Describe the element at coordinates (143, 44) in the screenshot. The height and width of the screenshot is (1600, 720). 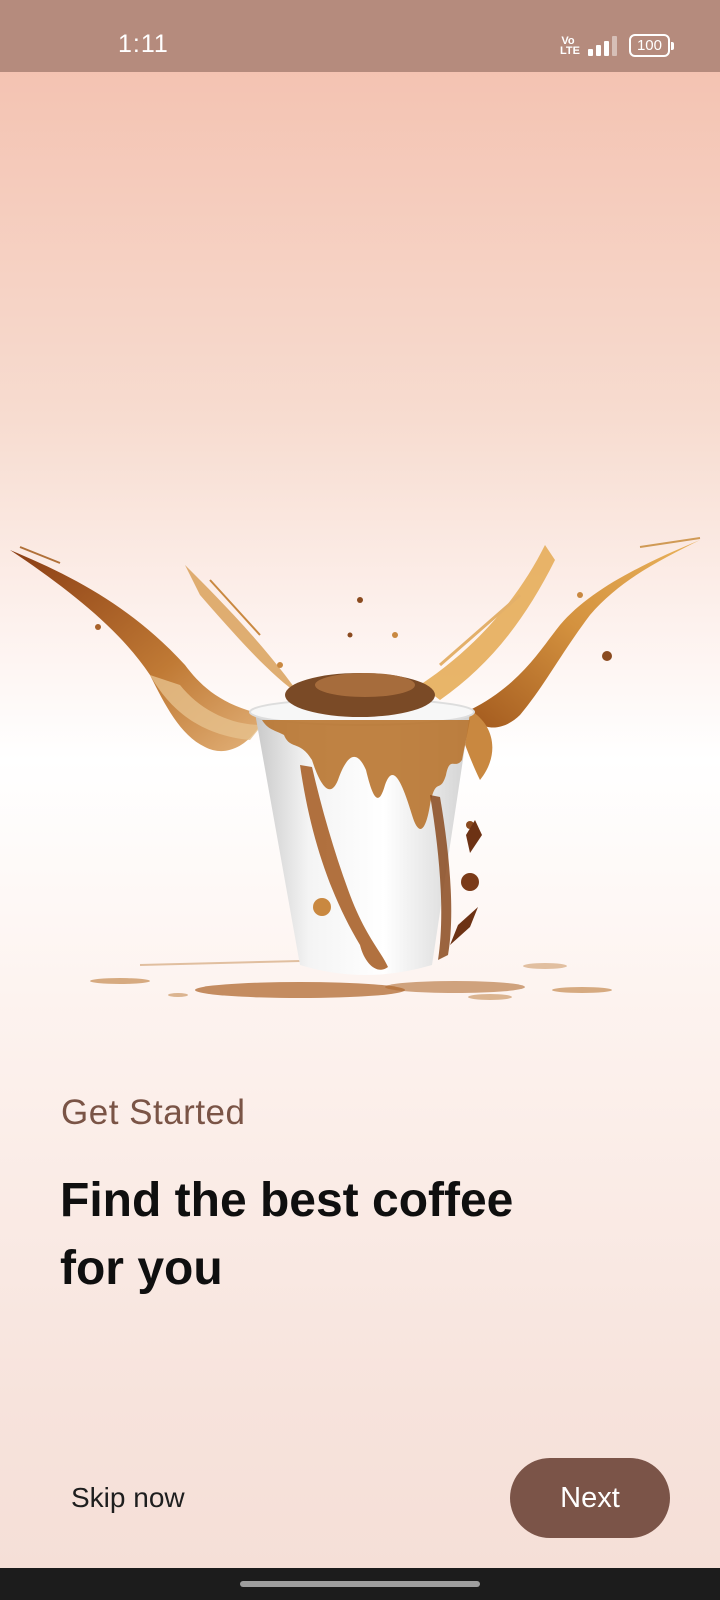
I see `status-time: 1:11` at that location.